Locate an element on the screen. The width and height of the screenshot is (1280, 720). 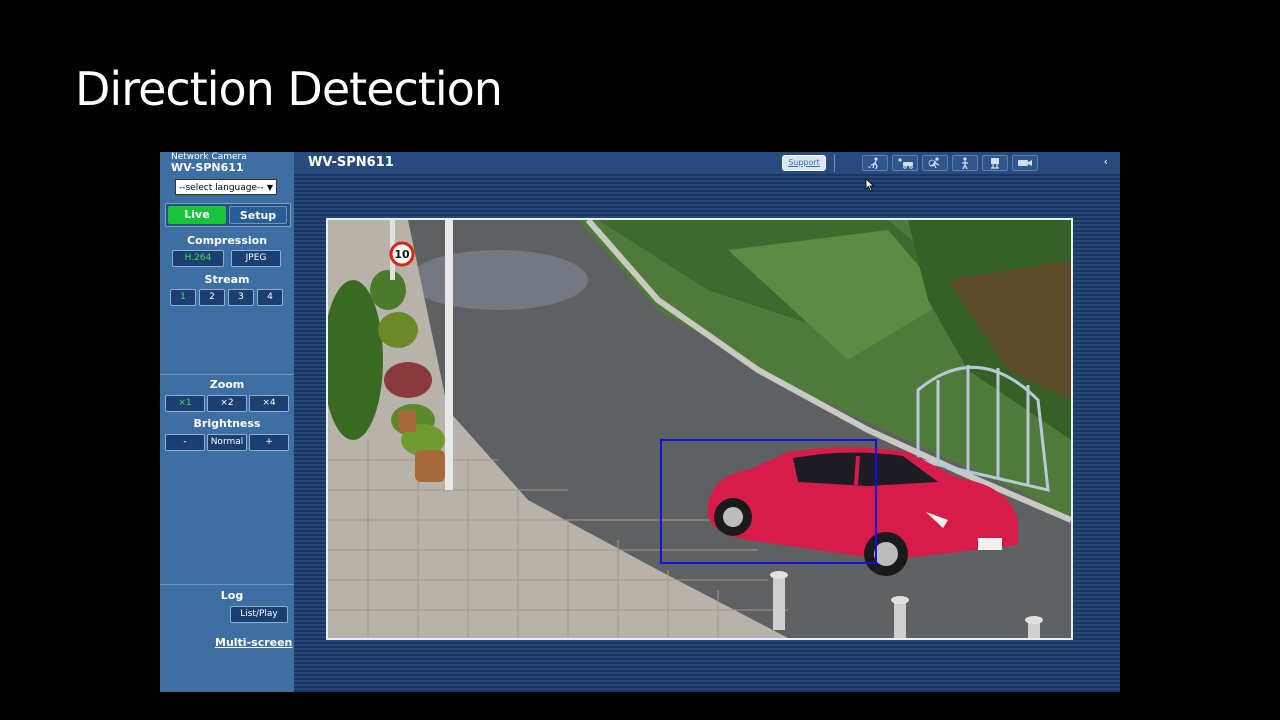
zoom-x1-button: ×1 is located at coordinates (185, 403).